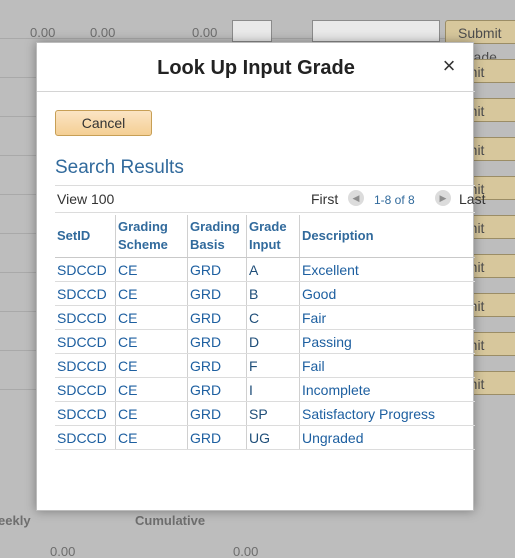 The height and width of the screenshot is (558, 515). What do you see at coordinates (324, 199) in the screenshot?
I see `first-link: First` at bounding box center [324, 199].